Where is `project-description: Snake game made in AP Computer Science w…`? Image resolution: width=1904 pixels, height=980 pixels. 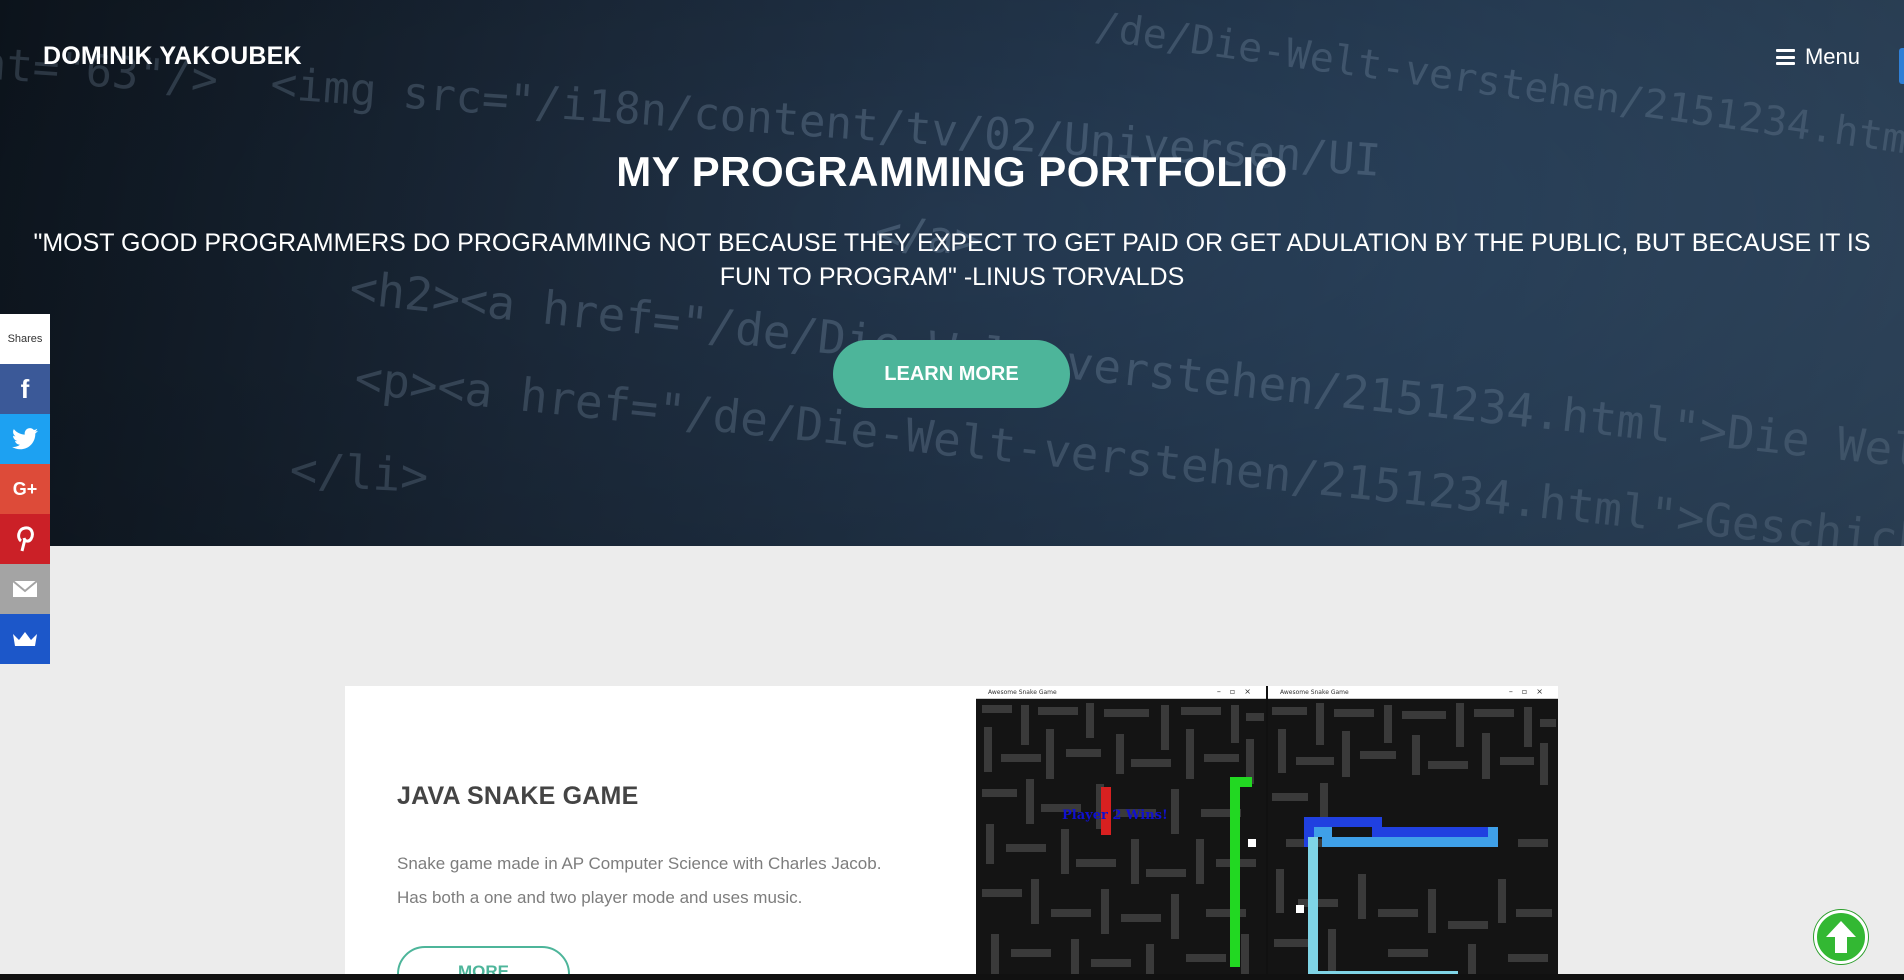 project-description: Snake game made in AP Computer Science w… is located at coordinates (667, 881).